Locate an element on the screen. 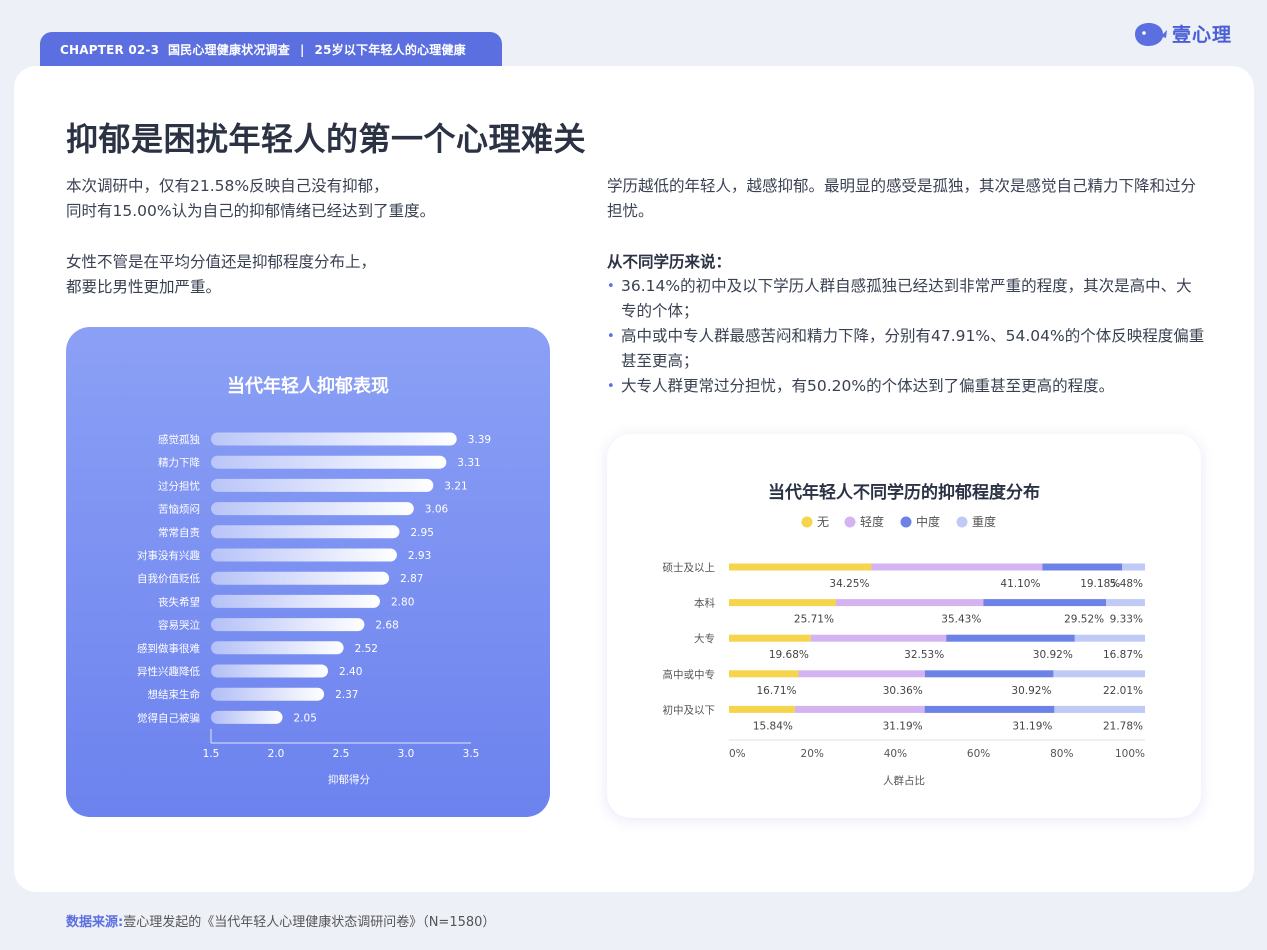 The image size is (1267, 950). category-label: 感到做事很难 is located at coordinates (168, 648).